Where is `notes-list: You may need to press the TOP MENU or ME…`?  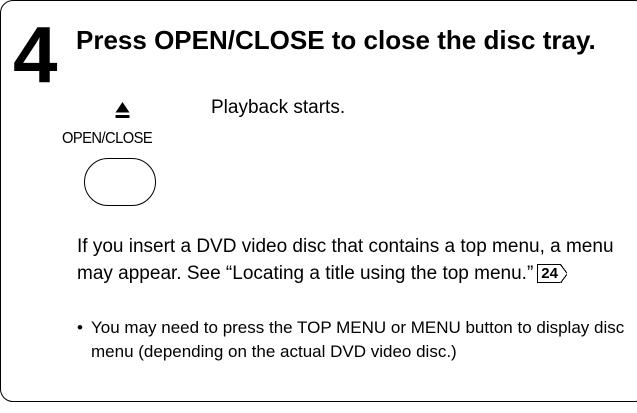
notes-list: You may need to press the TOP MENU or ME… is located at coordinates (357, 340).